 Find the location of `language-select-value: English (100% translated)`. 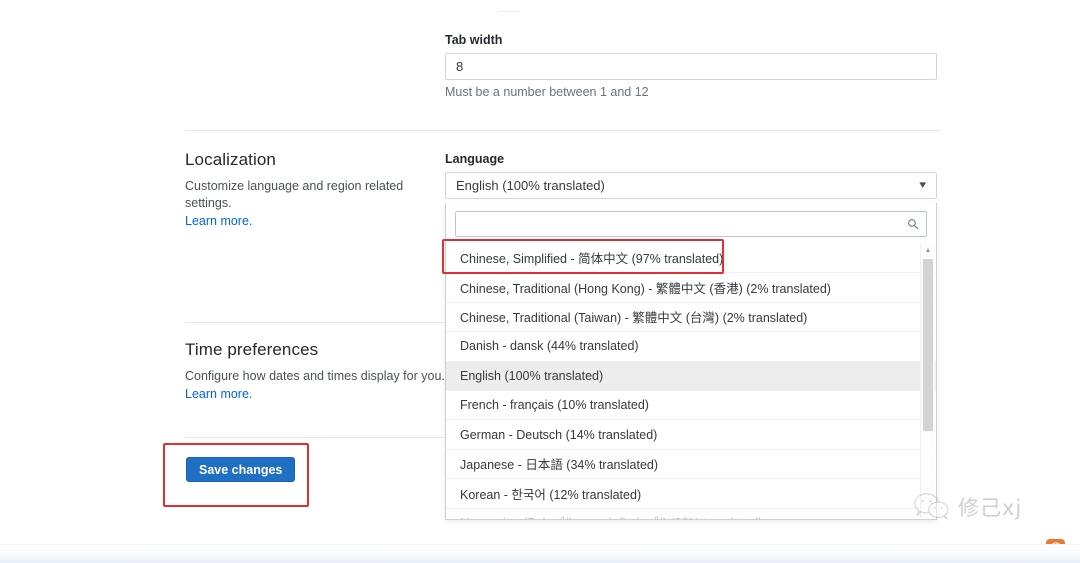

language-select-value: English (100% translated) is located at coordinates (530, 185).